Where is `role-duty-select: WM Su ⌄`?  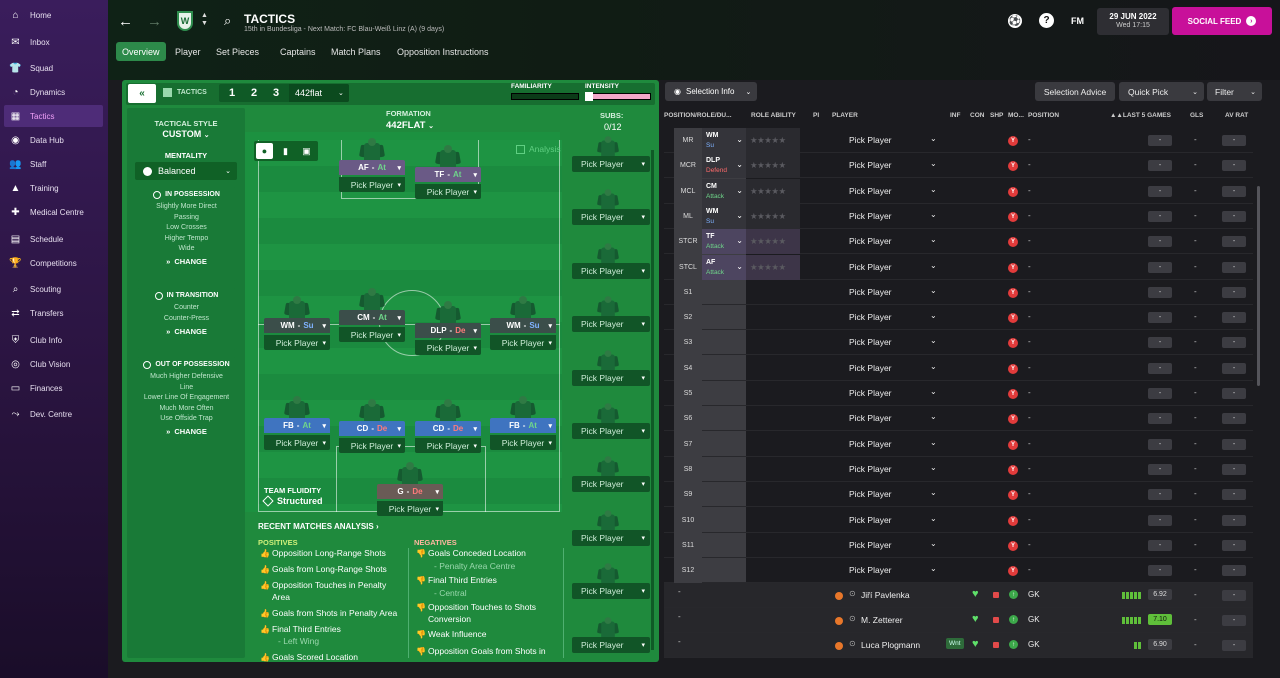 role-duty-select: WM Su ⌄ is located at coordinates (724, 216).